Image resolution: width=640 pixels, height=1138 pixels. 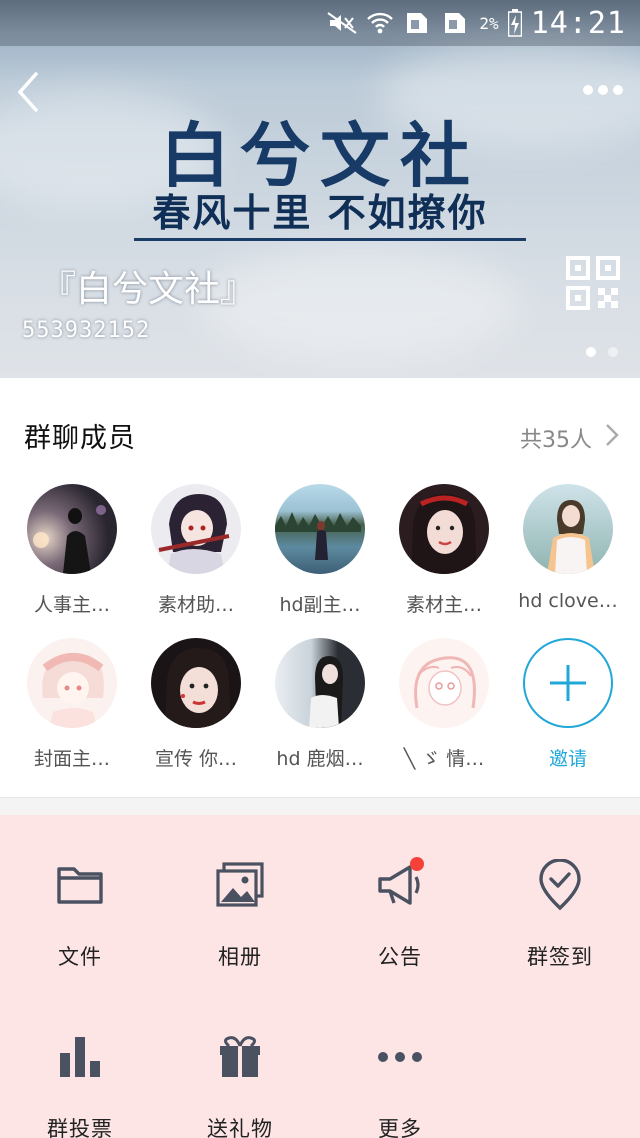 What do you see at coordinates (560, 885) in the screenshot?
I see `checkin-pin-icon` at bounding box center [560, 885].